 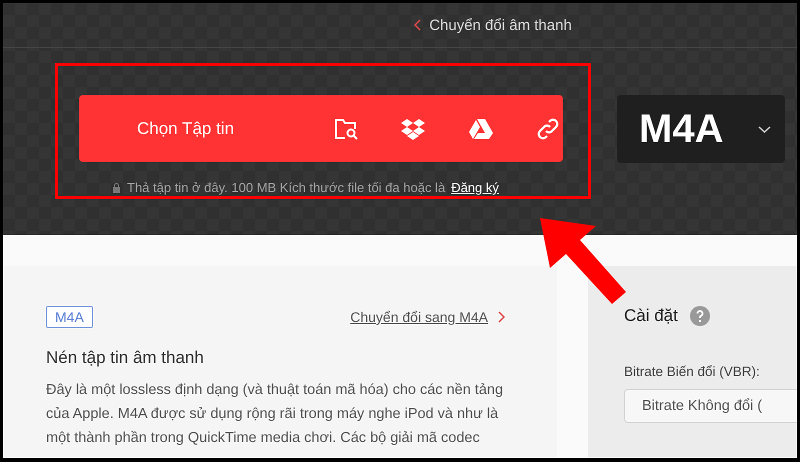 What do you see at coordinates (125, 358) in the screenshot?
I see `section-heading: Nén tập tin âm thanh` at bounding box center [125, 358].